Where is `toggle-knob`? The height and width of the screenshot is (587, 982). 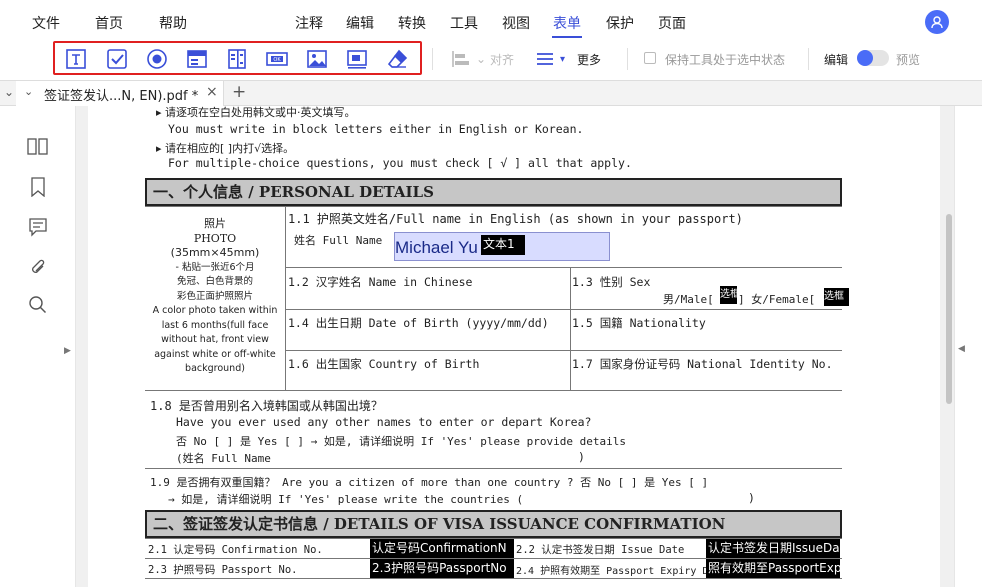 toggle-knob is located at coordinates (865, 58).